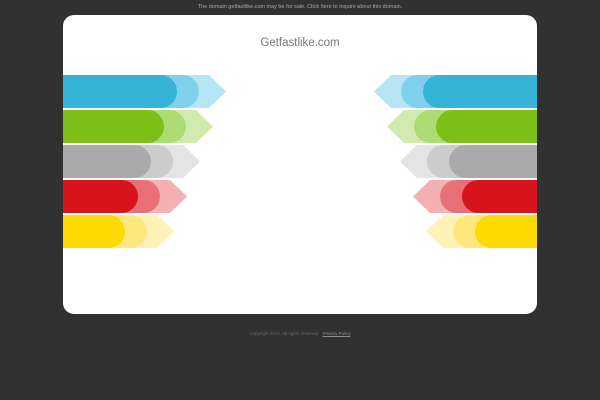 This screenshot has height=400, width=600. Describe the element at coordinates (284, 333) in the screenshot. I see `copyright-text: Copyright 2014. All rights reserved.` at that location.